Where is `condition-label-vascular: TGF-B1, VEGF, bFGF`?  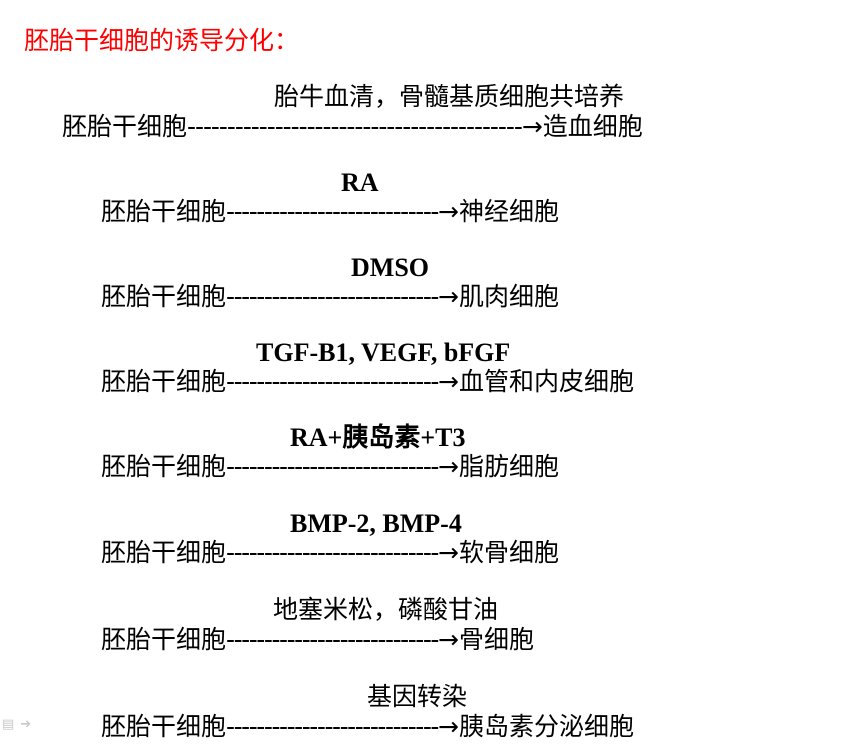
condition-label-vascular: TGF-B1, VEGF, bFGF is located at coordinates (383, 352).